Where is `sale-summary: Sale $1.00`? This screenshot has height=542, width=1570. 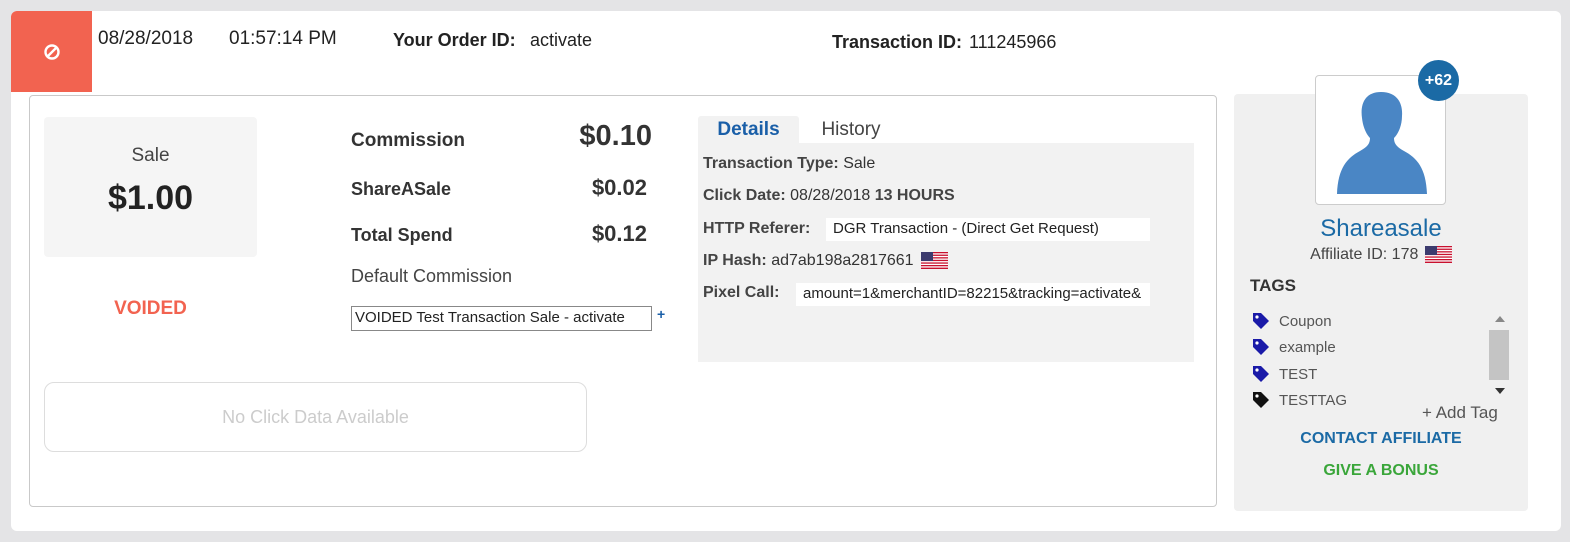 sale-summary: Sale $1.00 is located at coordinates (150, 187).